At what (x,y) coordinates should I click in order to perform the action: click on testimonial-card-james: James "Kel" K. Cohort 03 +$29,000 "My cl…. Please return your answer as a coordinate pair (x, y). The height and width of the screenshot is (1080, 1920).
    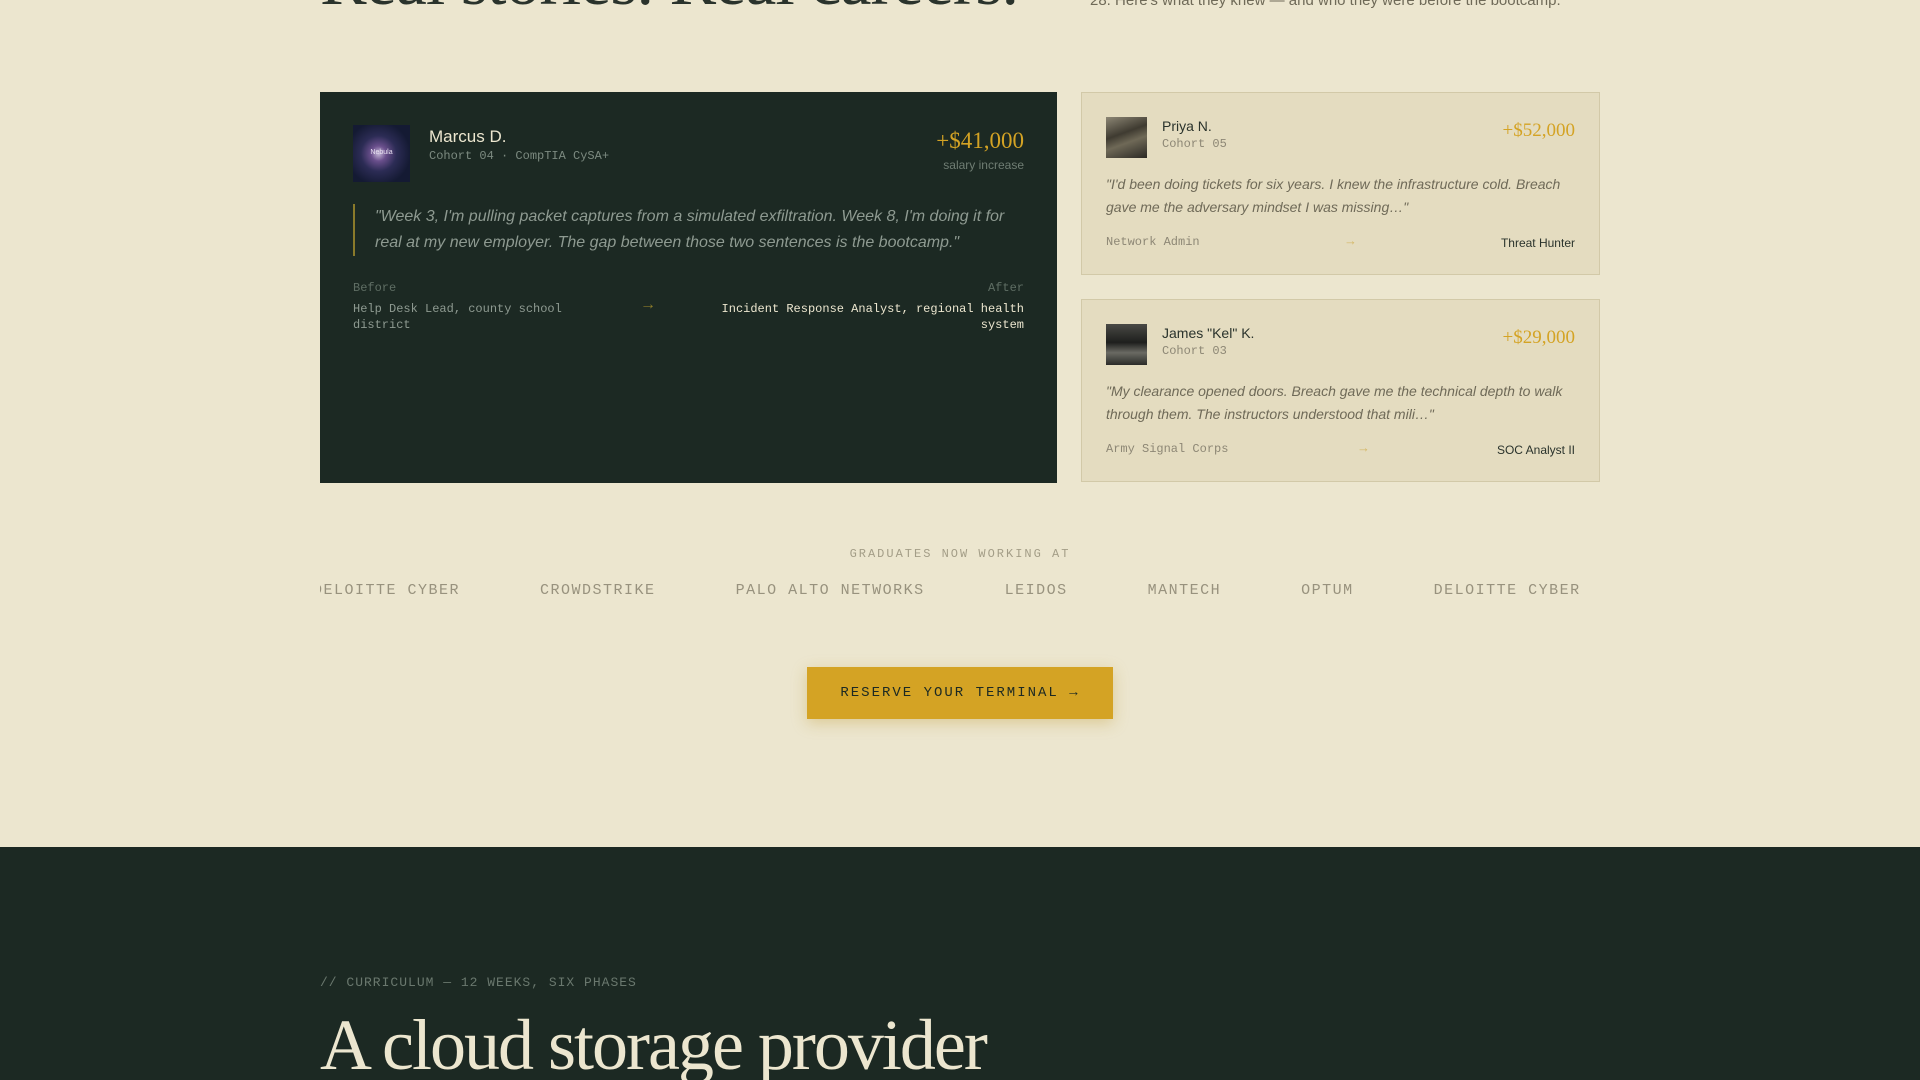
    Looking at the image, I should click on (1340, 390).